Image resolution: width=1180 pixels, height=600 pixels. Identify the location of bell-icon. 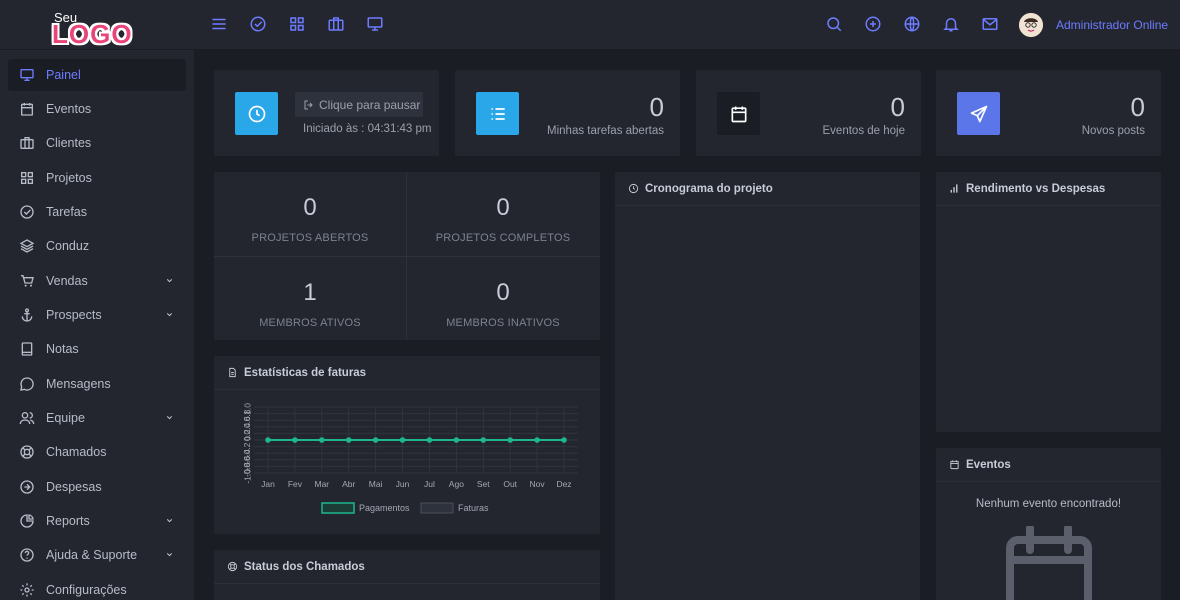
(951, 24).